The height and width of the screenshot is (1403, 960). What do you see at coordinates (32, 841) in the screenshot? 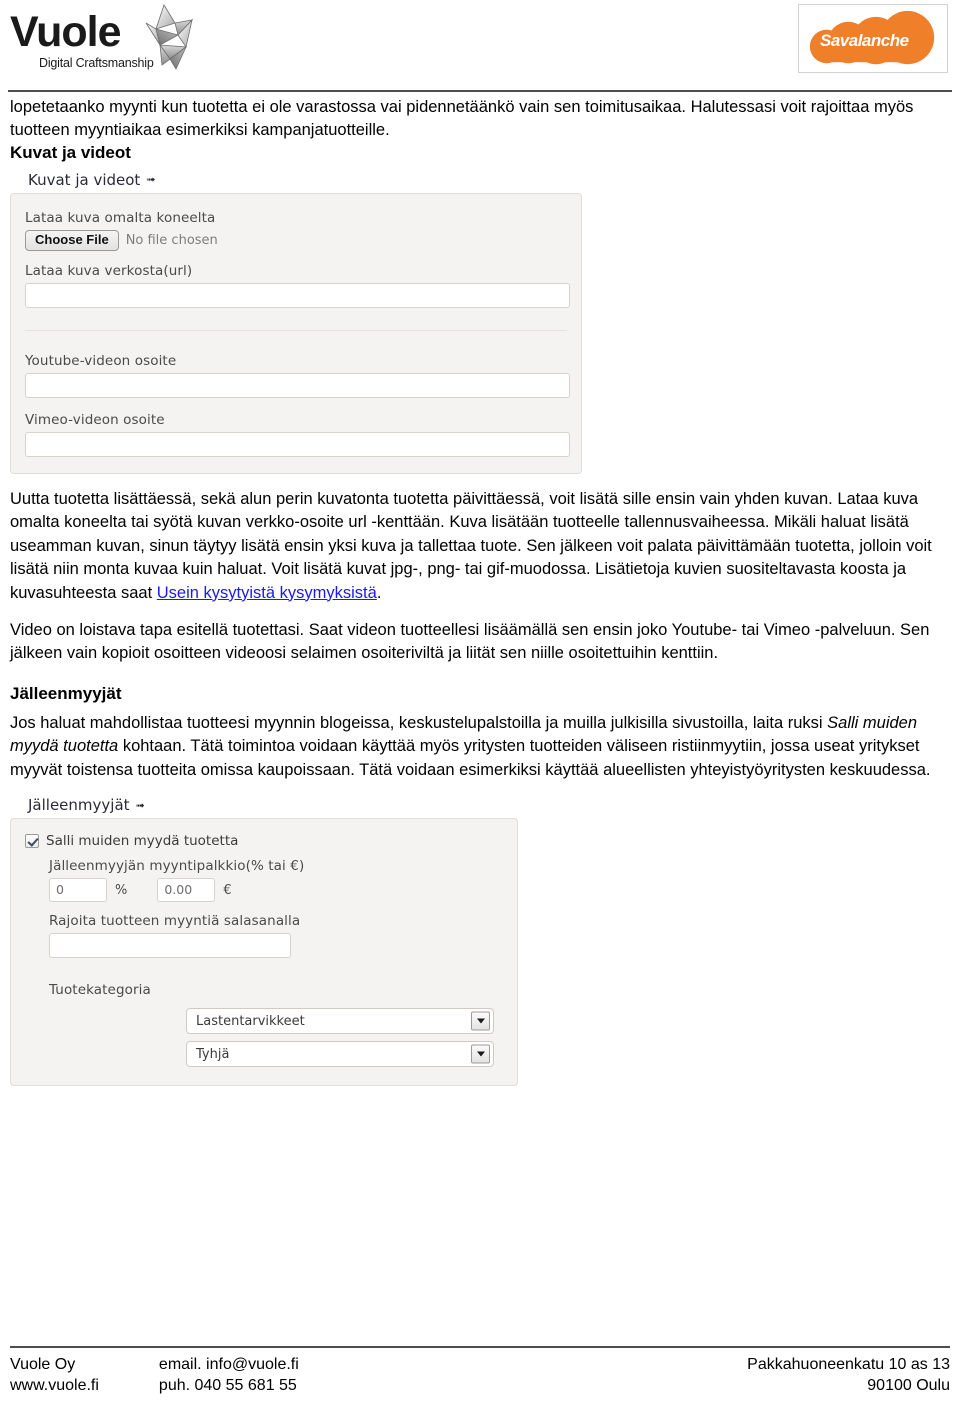
I see `allow-resell-checkbox` at bounding box center [32, 841].